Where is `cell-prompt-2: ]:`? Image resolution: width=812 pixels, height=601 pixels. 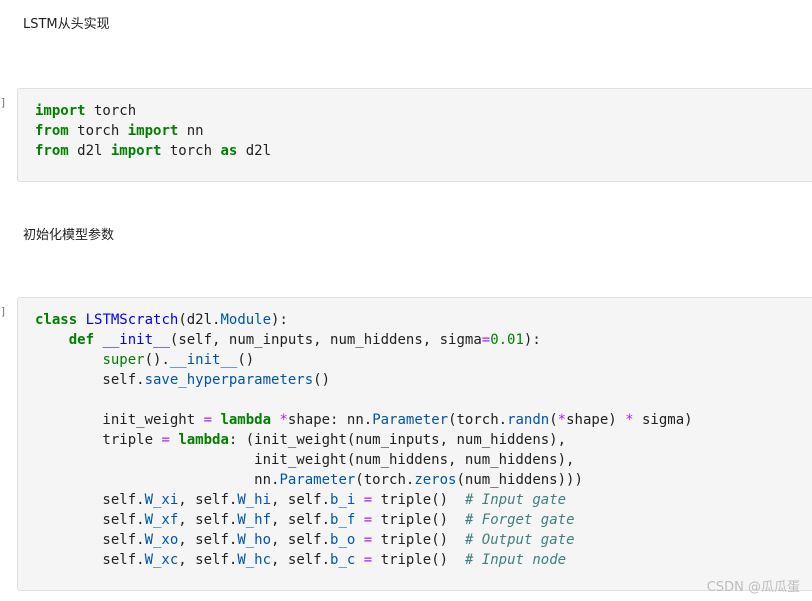
cell-prompt-2: ]: is located at coordinates (4, 311).